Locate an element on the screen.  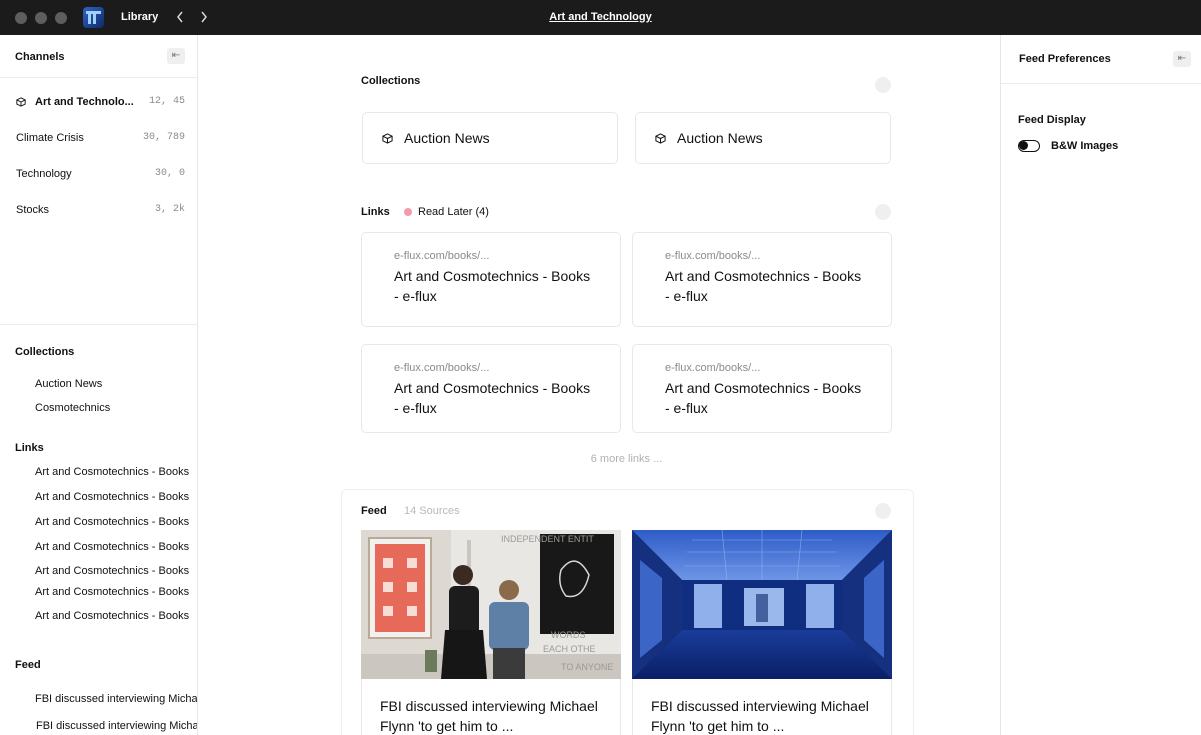
video-installation-image is located at coordinates (762, 604).